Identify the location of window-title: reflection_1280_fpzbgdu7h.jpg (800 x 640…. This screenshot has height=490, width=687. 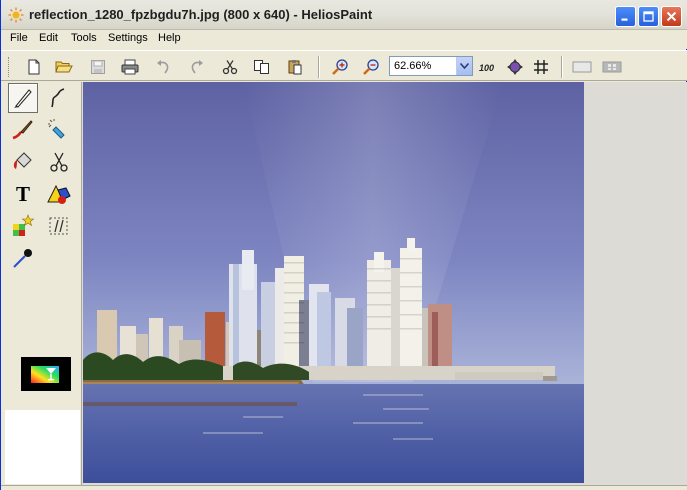
(201, 14).